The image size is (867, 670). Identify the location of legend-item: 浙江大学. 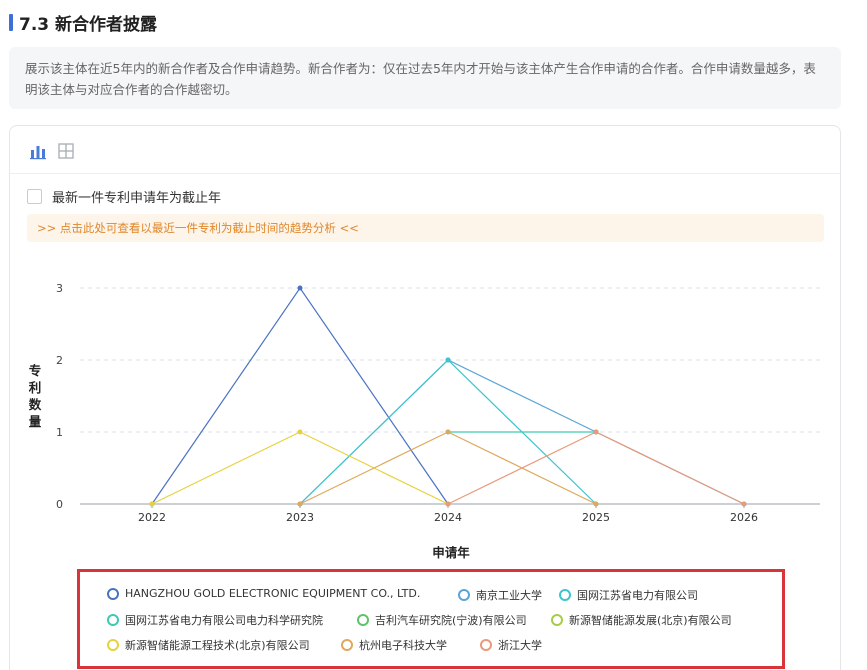
(511, 645).